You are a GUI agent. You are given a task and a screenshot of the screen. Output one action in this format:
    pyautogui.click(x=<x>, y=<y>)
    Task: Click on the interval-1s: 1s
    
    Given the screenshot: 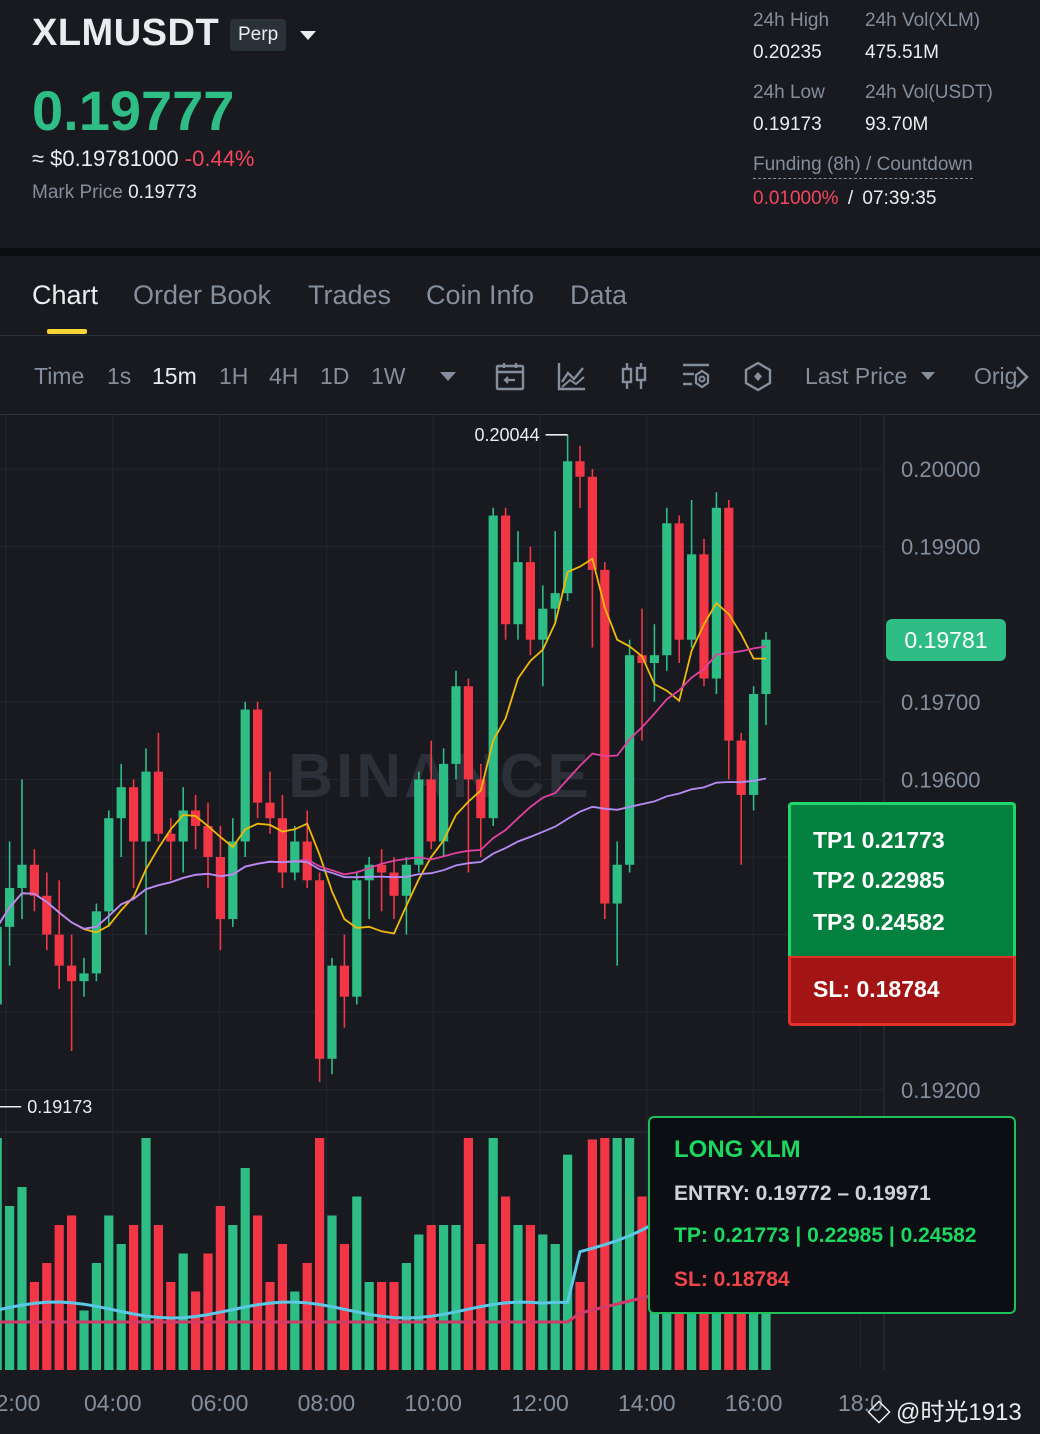 What is the action you would take?
    pyautogui.click(x=119, y=376)
    